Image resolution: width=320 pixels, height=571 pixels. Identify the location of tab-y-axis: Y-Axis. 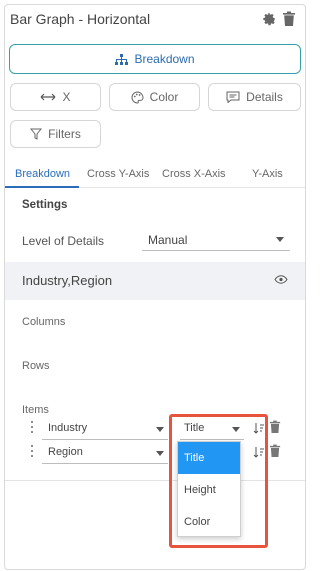
(267, 174).